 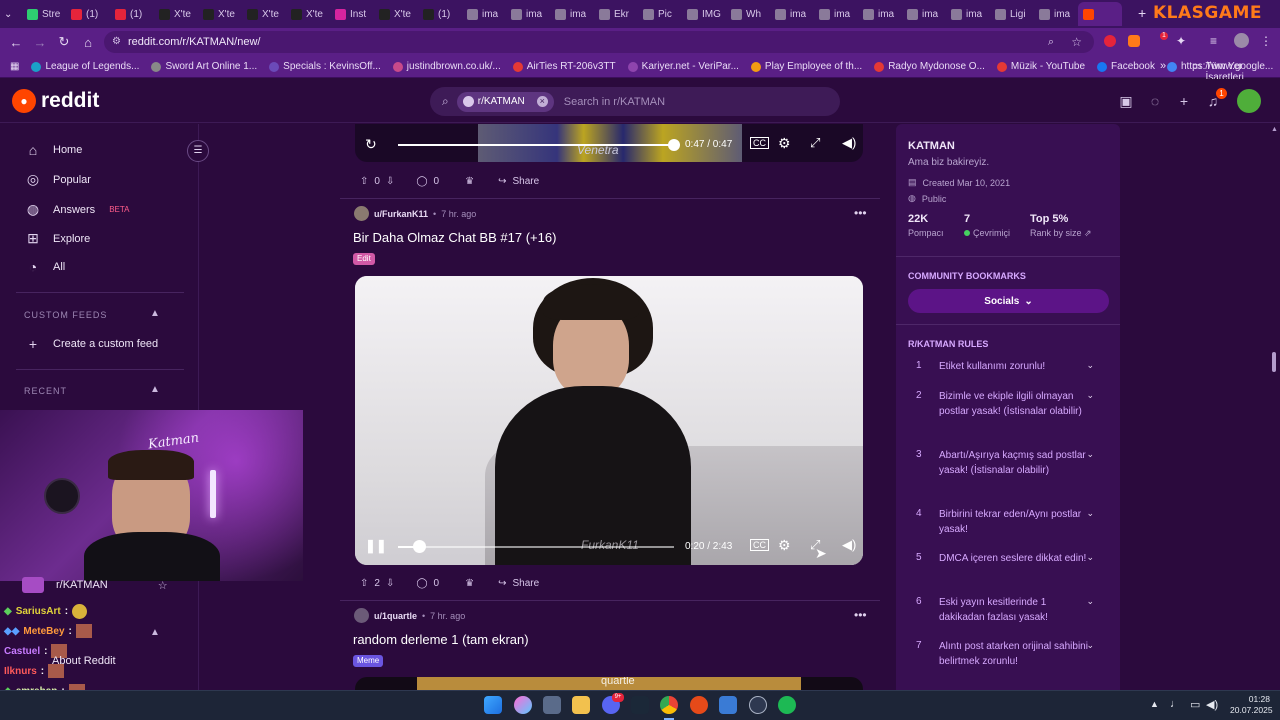 What do you see at coordinates (614, 102) in the screenshot?
I see `search-placeholder: Search in r/KATMAN` at bounding box center [614, 102].